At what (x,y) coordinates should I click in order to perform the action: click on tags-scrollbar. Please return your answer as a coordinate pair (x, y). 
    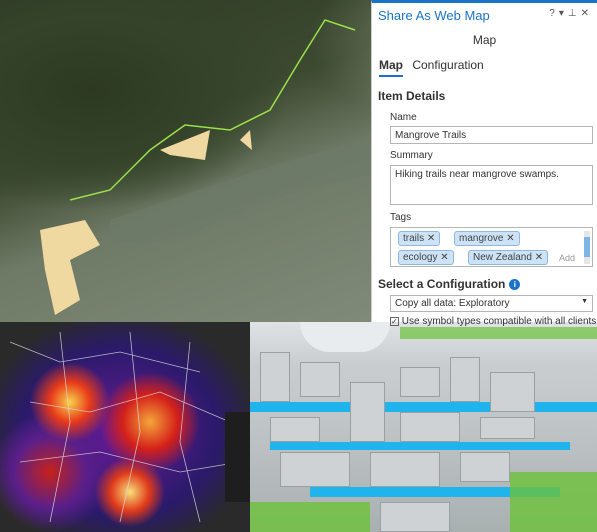
    Looking at the image, I should click on (587, 247).